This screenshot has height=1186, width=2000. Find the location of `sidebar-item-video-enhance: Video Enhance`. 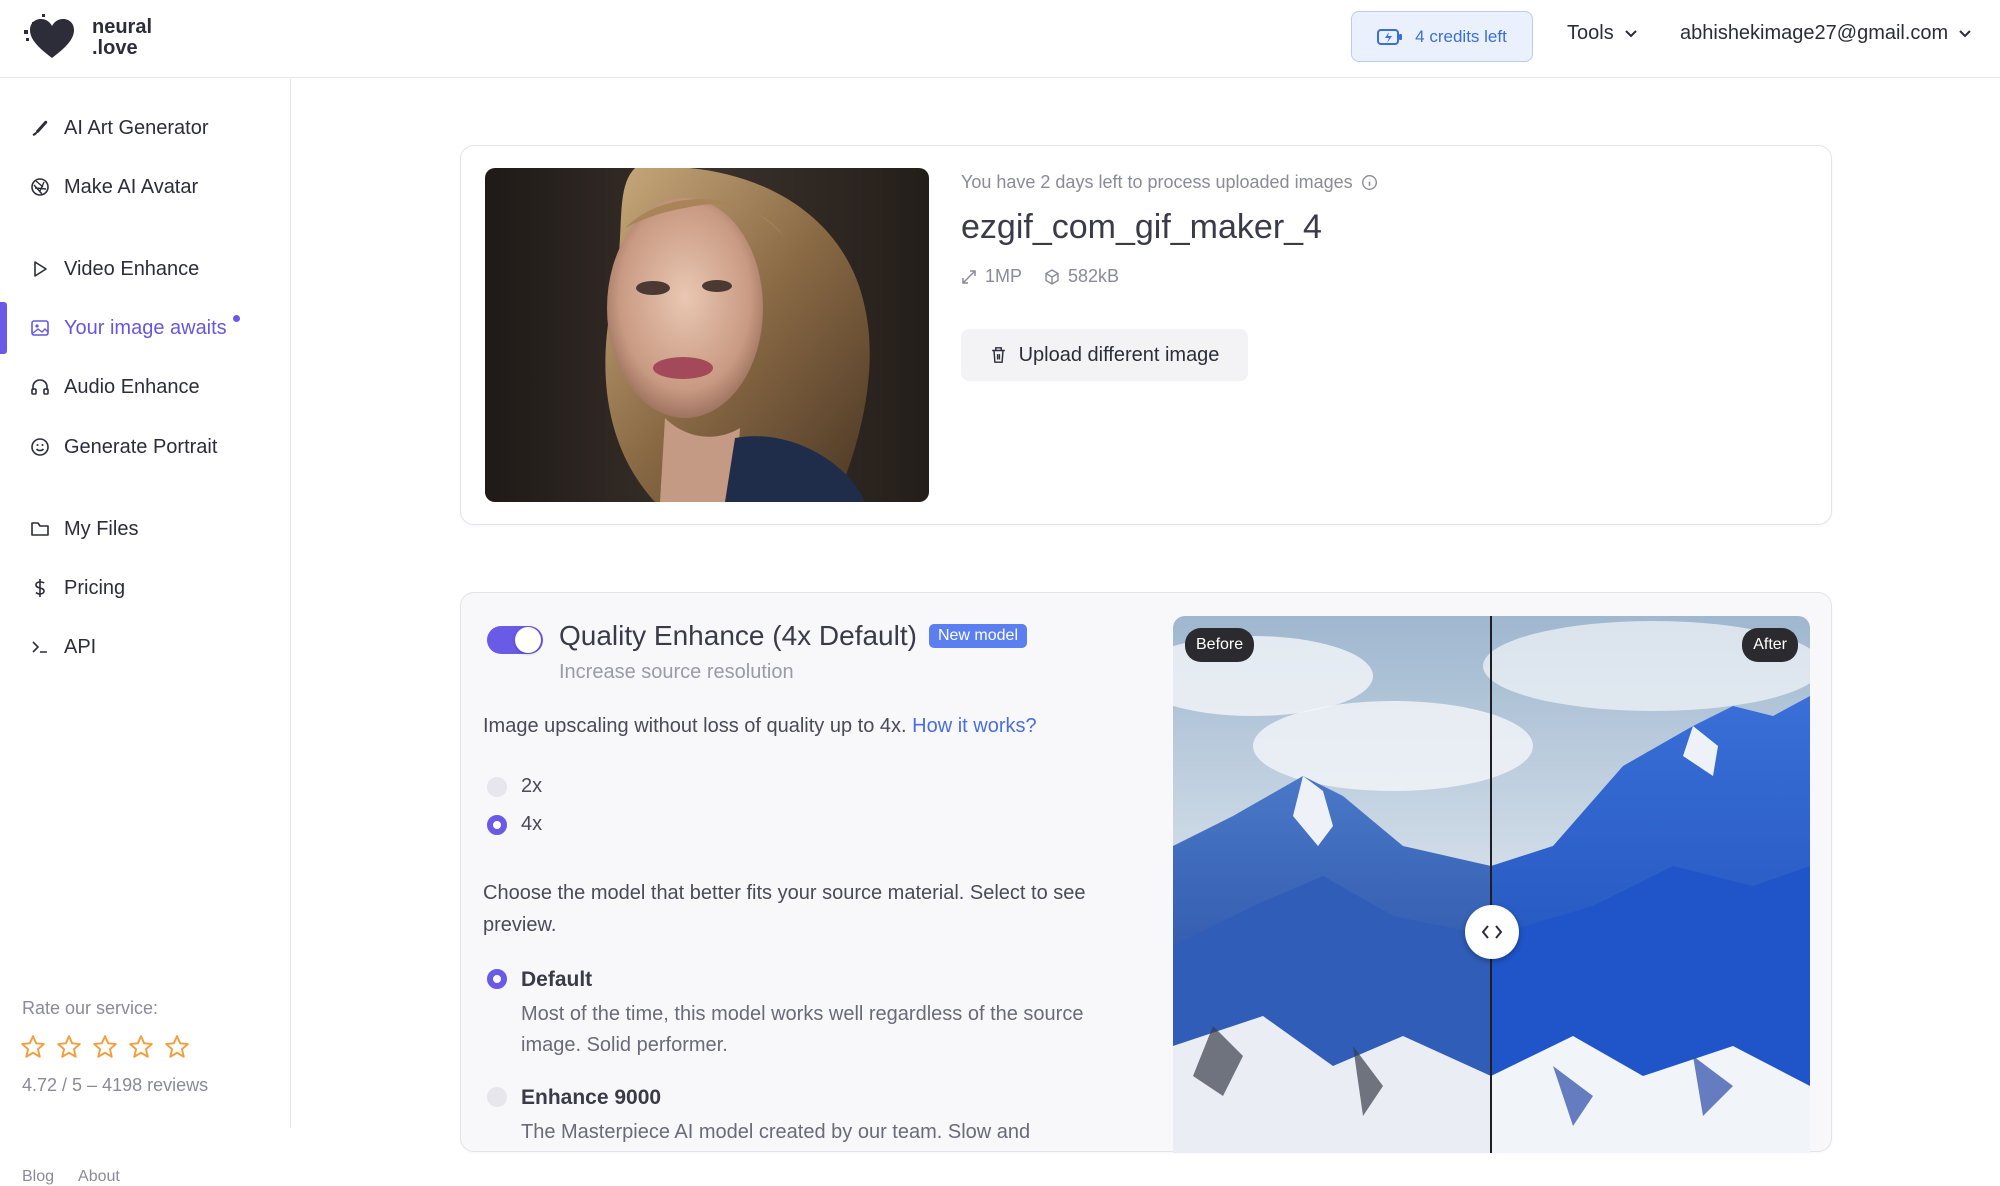

sidebar-item-video-enhance: Video Enhance is located at coordinates (145, 269).